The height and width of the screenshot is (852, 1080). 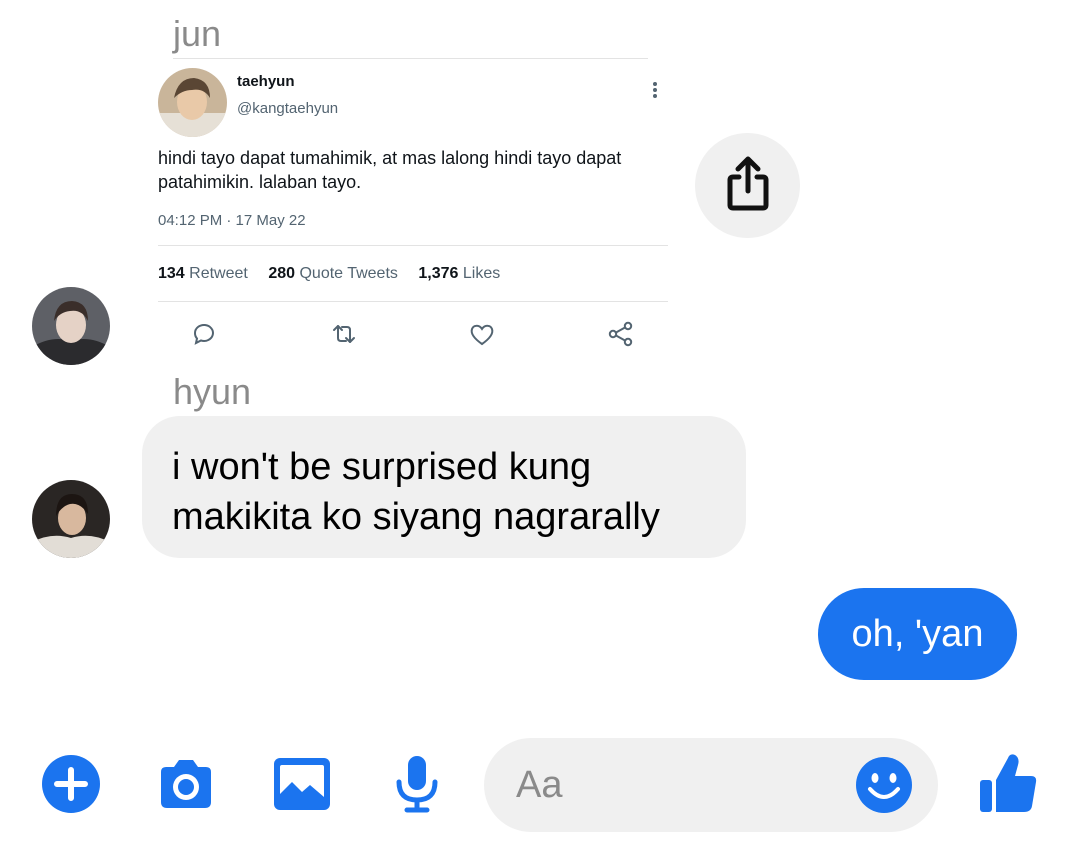 What do you see at coordinates (884, 785) in the screenshot?
I see `emoji-icon` at bounding box center [884, 785].